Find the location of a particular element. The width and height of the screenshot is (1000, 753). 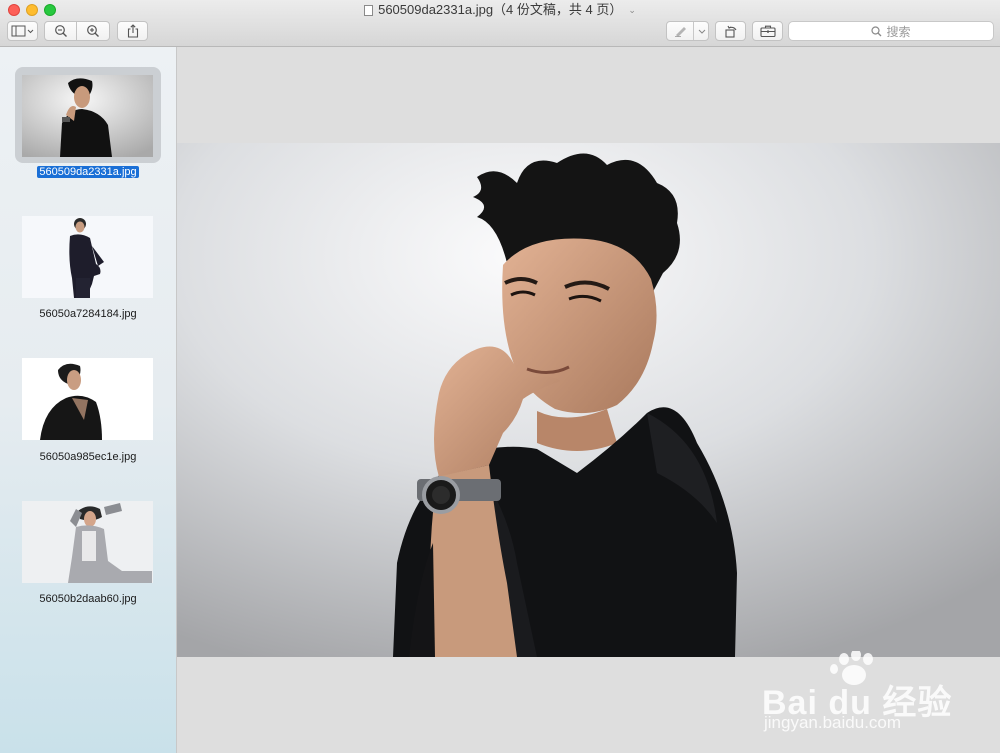

rotate-button is located at coordinates (730, 31).